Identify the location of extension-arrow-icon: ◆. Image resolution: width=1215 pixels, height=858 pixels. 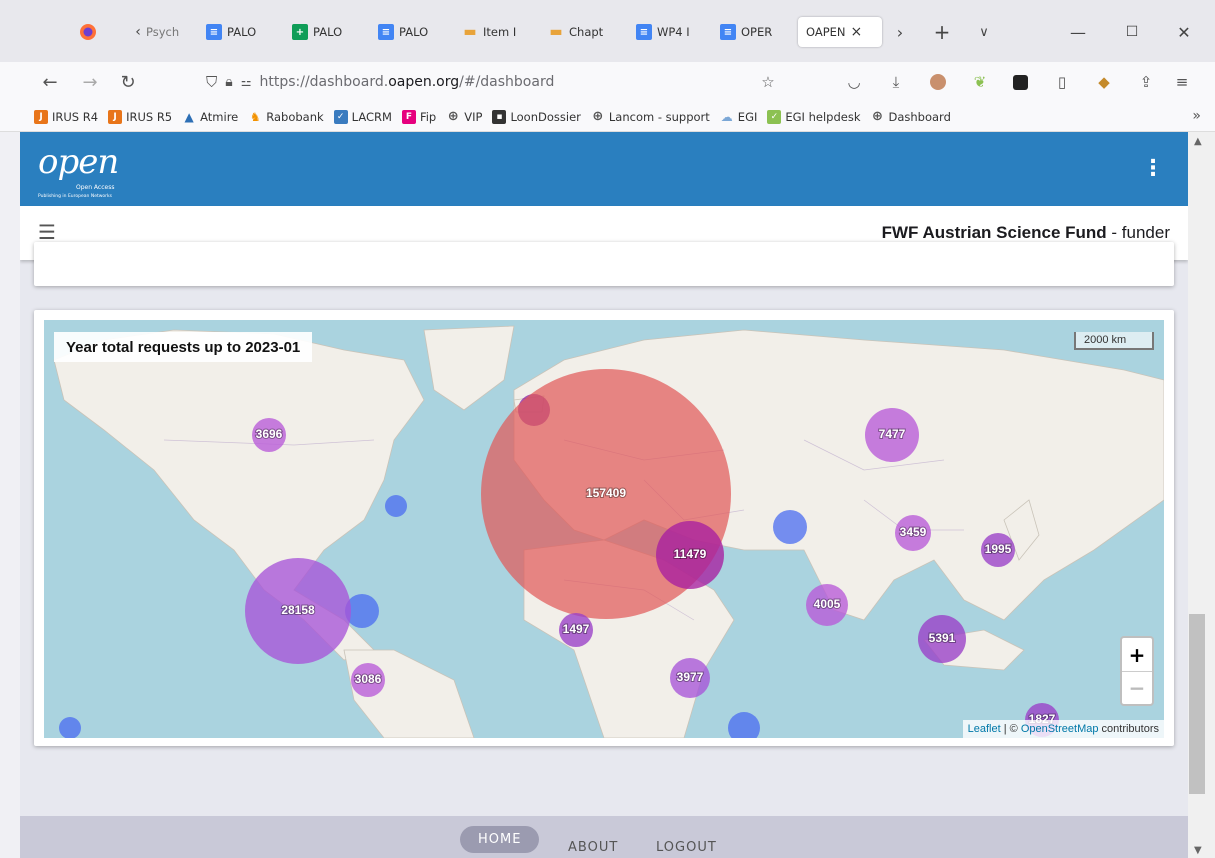
(1104, 82).